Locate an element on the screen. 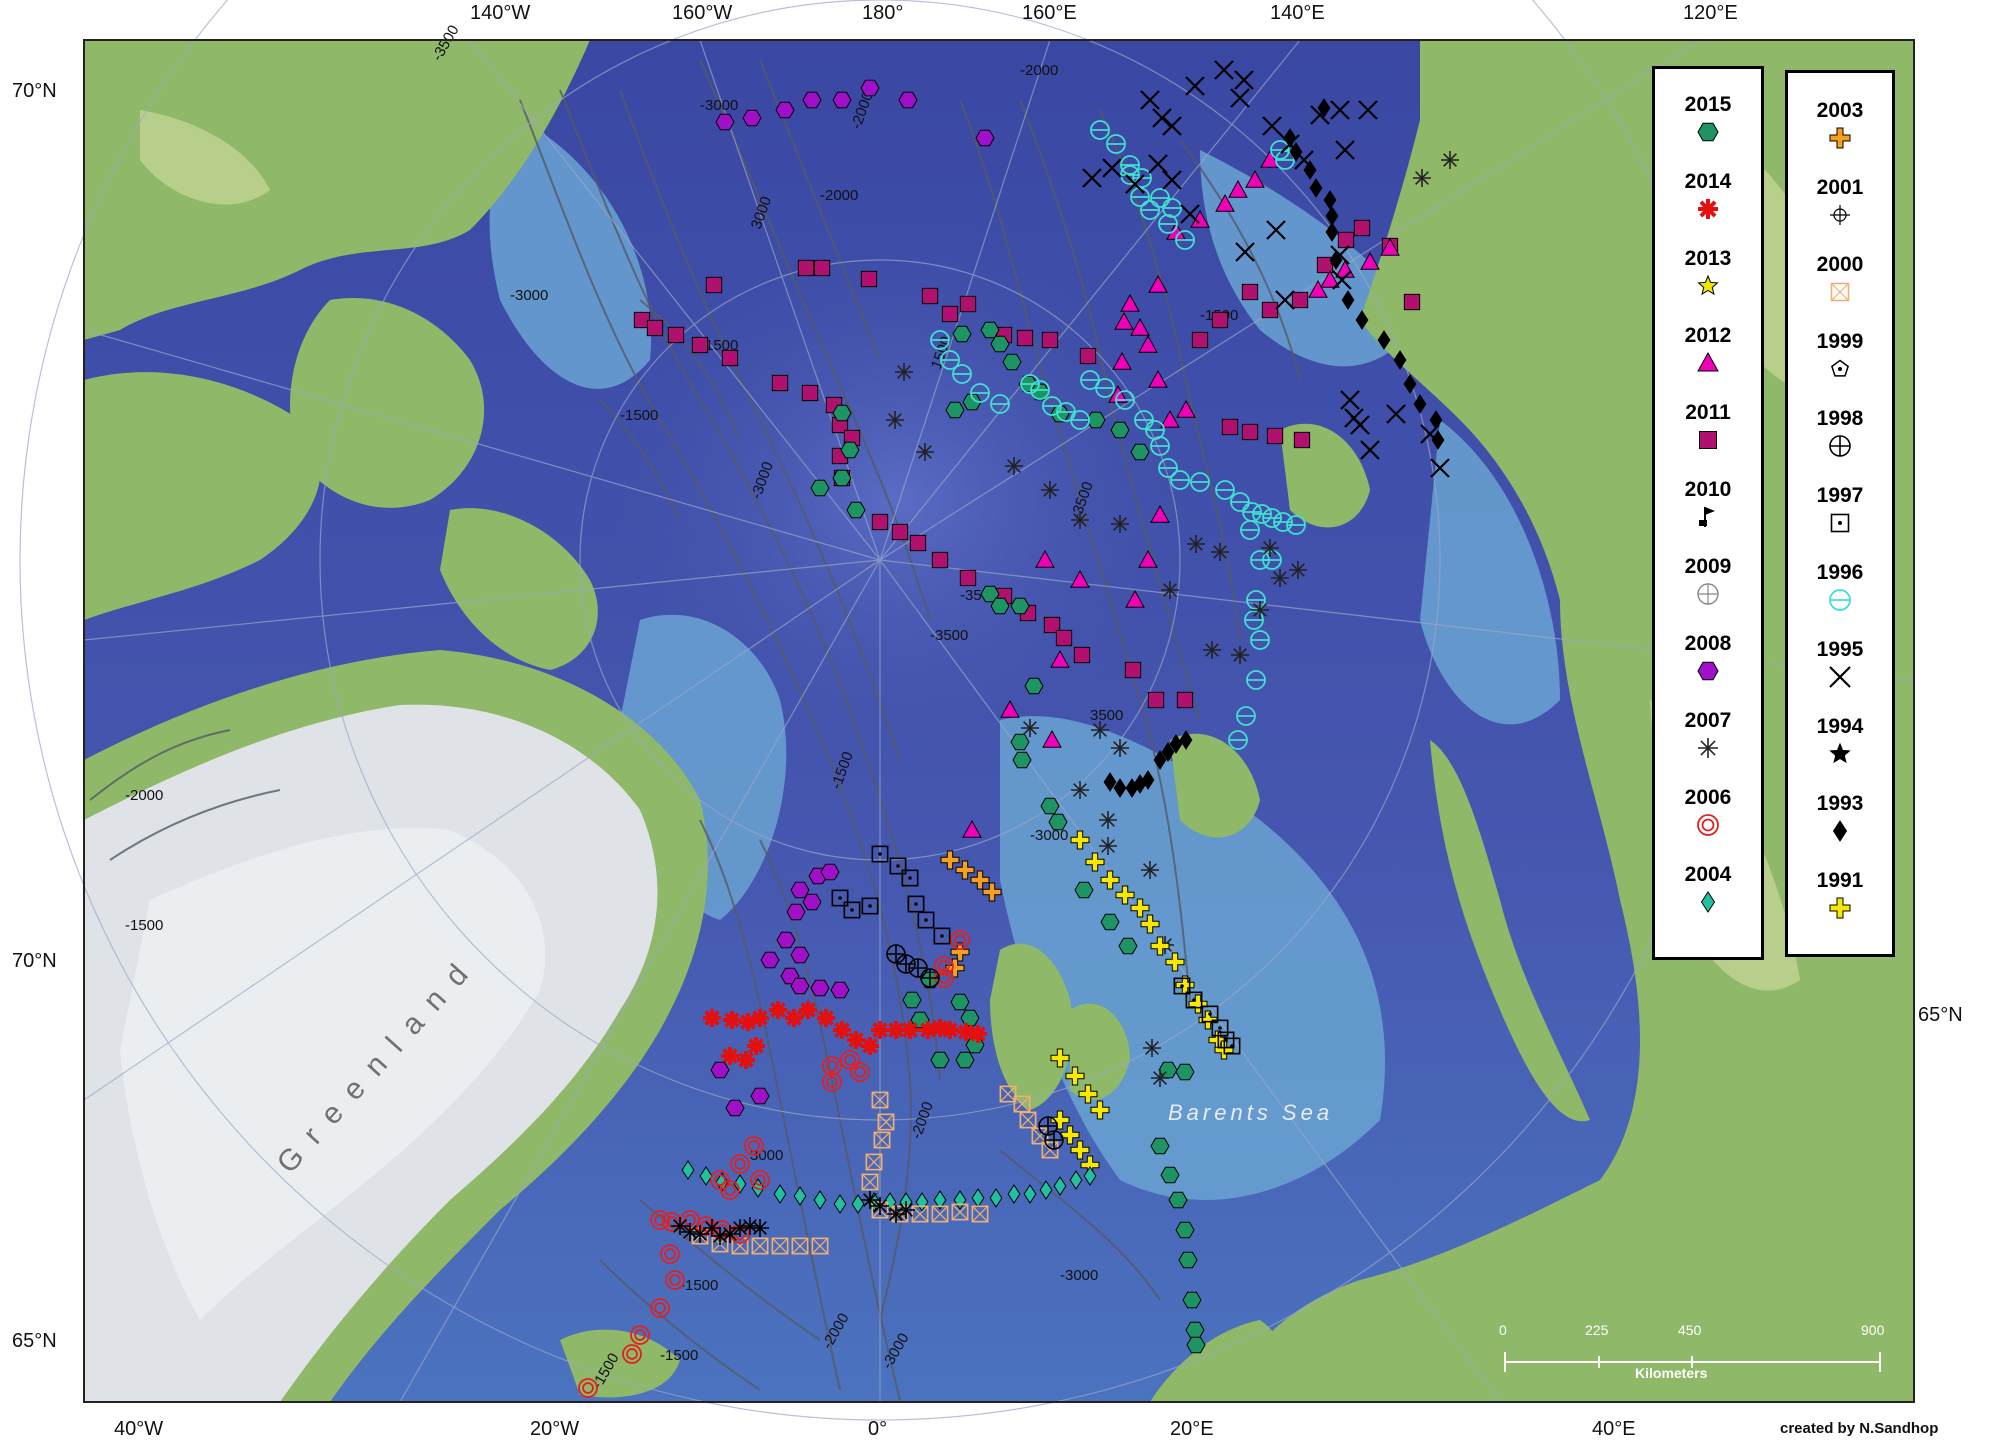 This screenshot has height=1446, width=2000. top-axis-label: 140°W is located at coordinates (500, 13).